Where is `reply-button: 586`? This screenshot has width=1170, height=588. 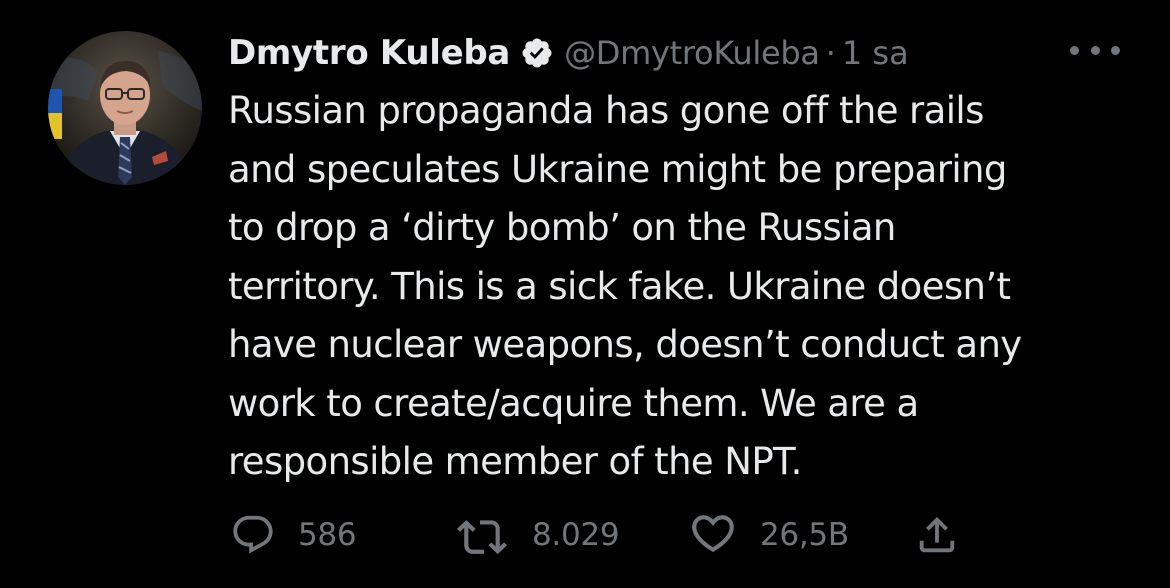
reply-button: 586 is located at coordinates (293, 535).